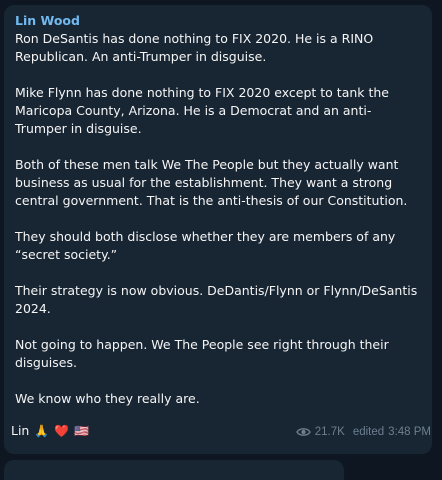 The width and height of the screenshot is (442, 480). I want to click on message-time: 3:48 PM, so click(409, 432).